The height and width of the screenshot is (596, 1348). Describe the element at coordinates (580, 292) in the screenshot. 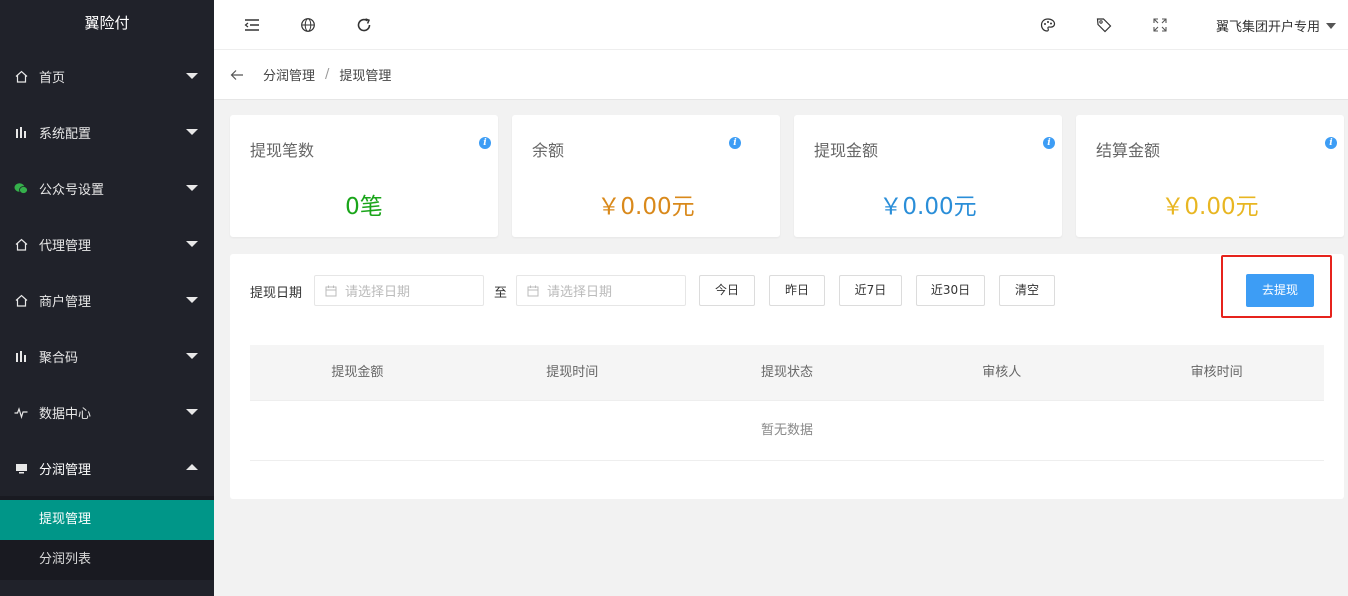

I see `end-date-placeholder: 请选择日期` at that location.